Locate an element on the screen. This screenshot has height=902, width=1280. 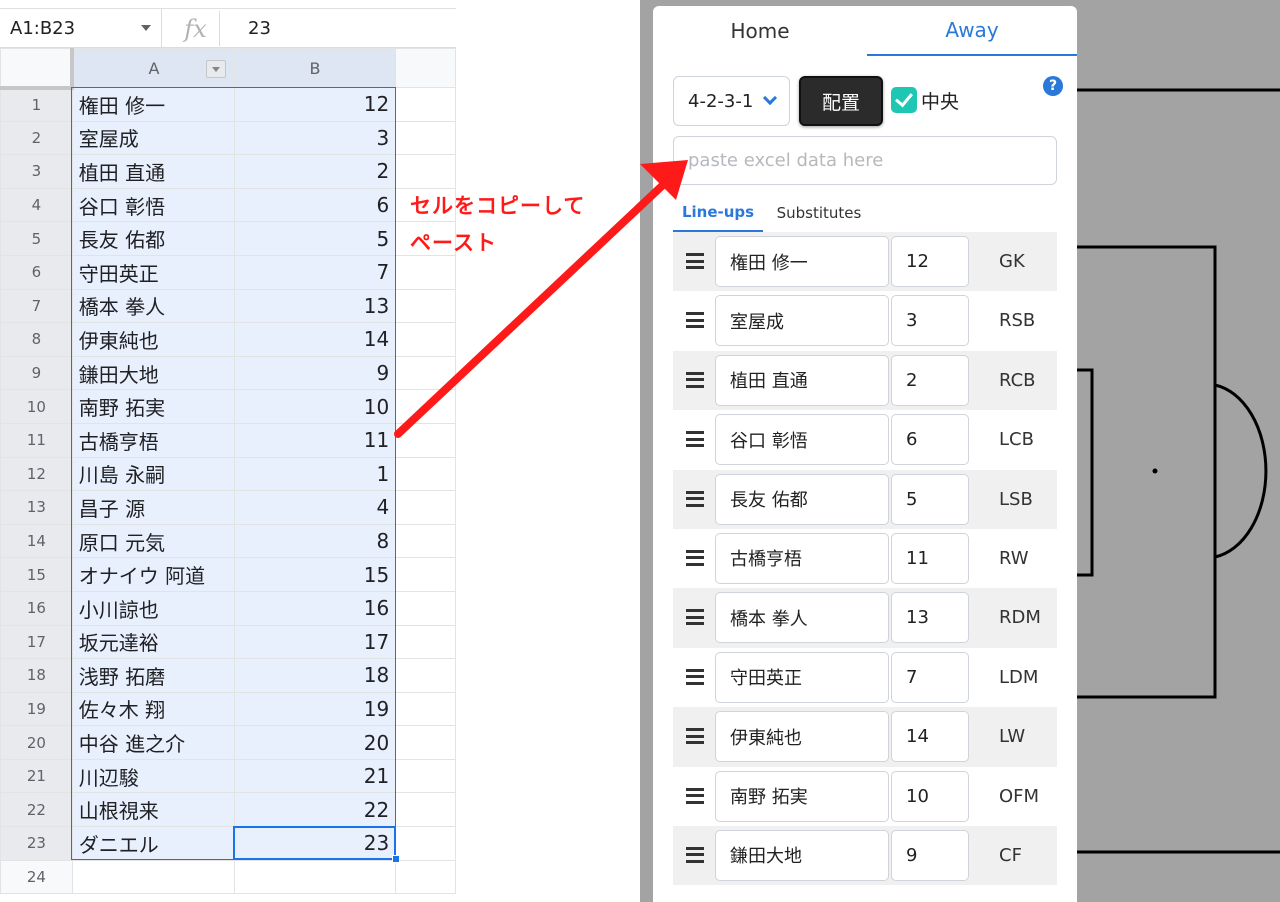
cell-name: 浅野 拓磨 is located at coordinates (153, 675).